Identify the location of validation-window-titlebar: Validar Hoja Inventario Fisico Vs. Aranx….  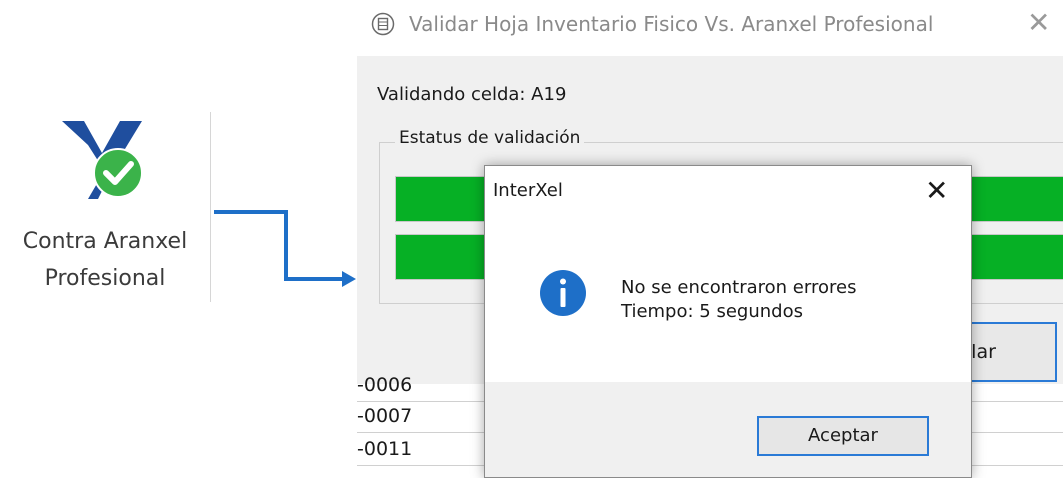
(710, 28).